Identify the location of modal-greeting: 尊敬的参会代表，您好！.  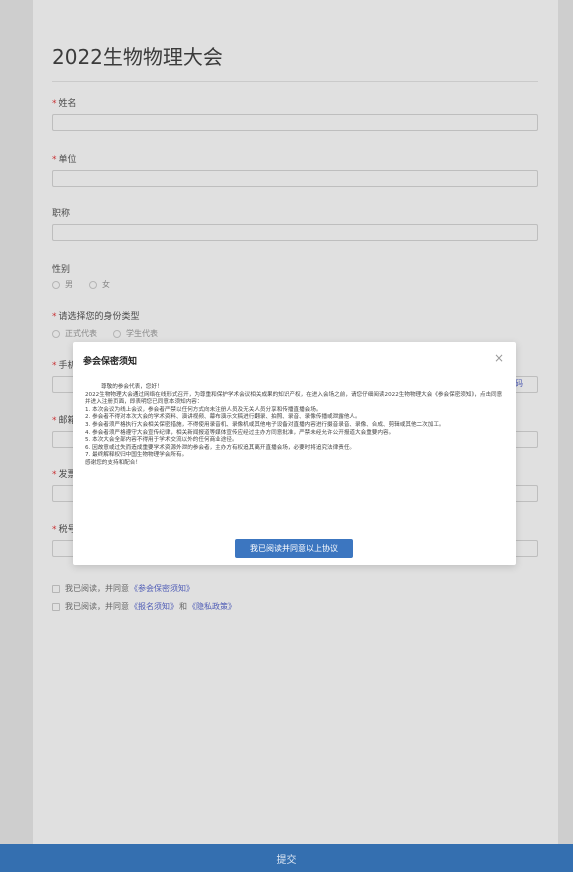
(132, 387).